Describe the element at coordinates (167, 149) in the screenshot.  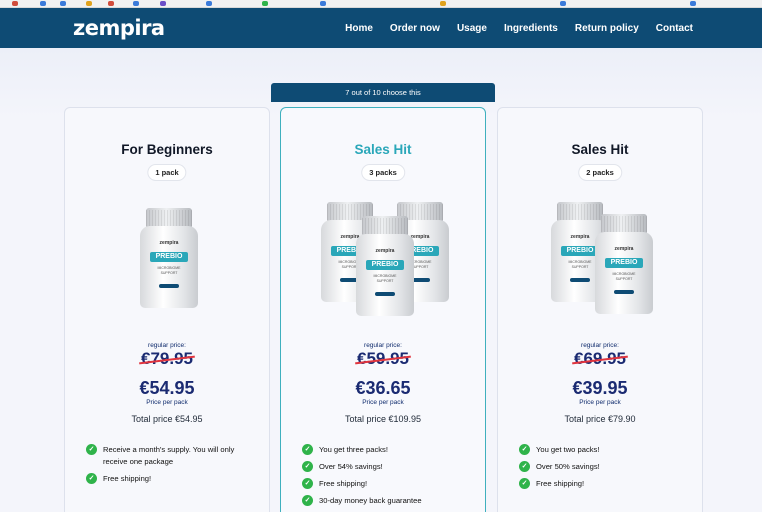
I see `card-title: For Beginners` at that location.